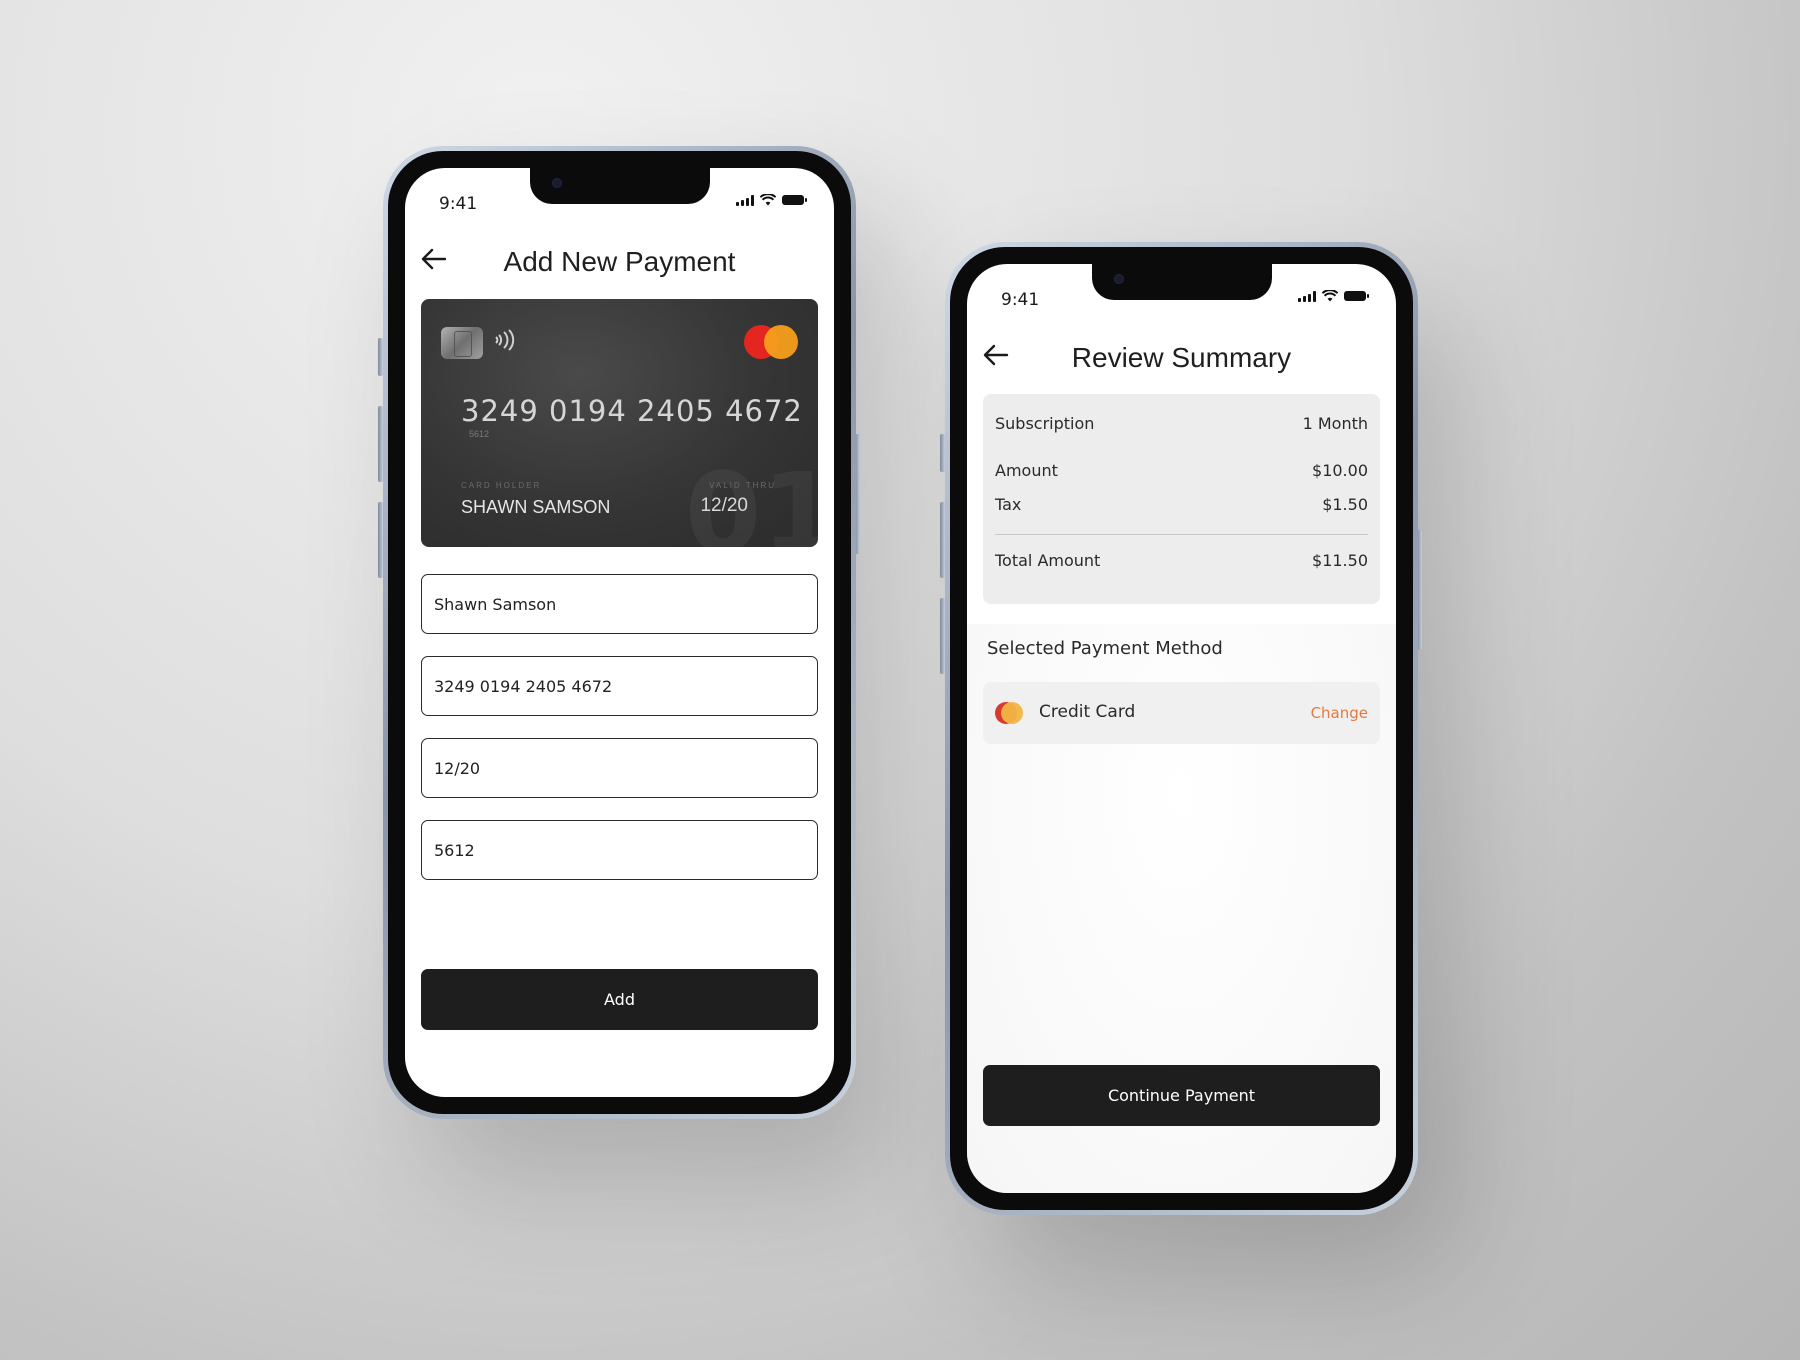 This screenshot has height=1360, width=1800. What do you see at coordinates (1181, 504) in the screenshot?
I see `tax-row: Tax $1.50` at bounding box center [1181, 504].